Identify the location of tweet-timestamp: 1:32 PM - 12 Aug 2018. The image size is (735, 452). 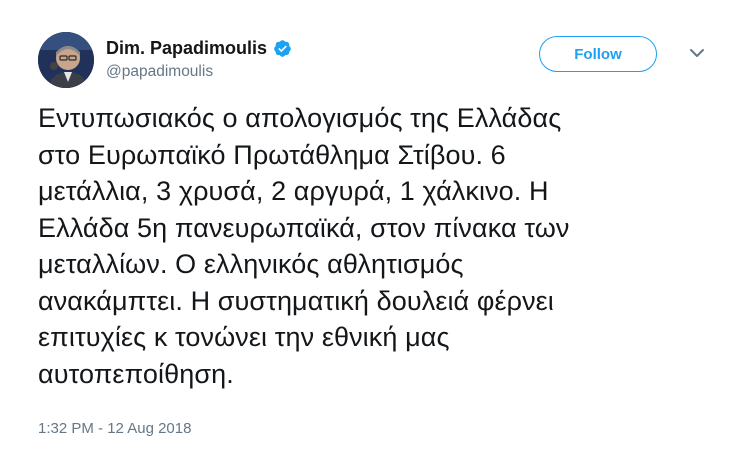
(114, 428).